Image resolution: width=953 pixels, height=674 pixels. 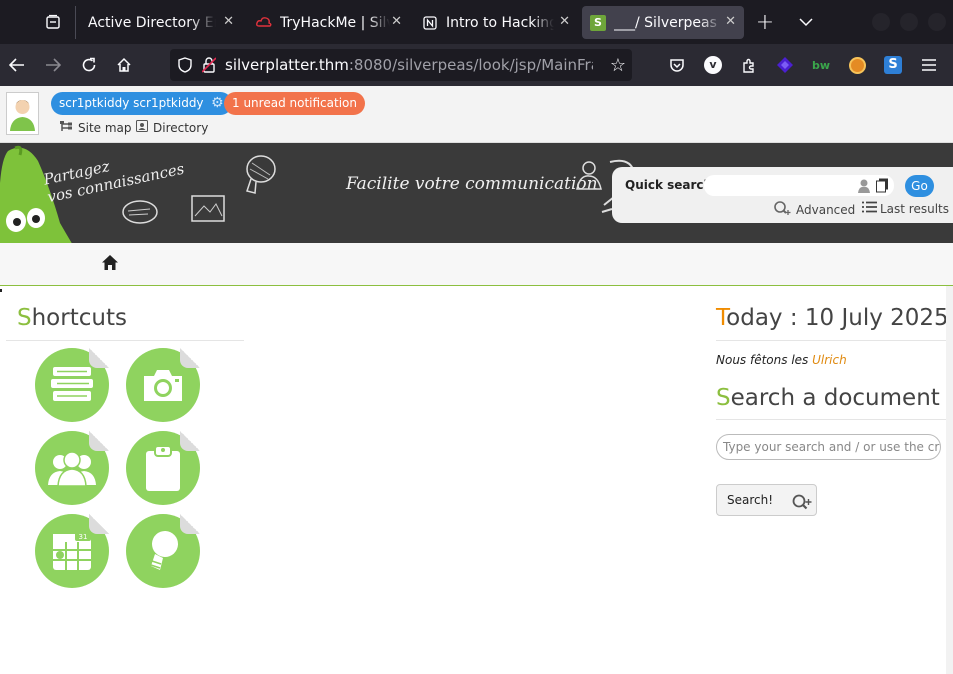 I want to click on notification-badge: 1 unread notification, so click(x=294, y=103).